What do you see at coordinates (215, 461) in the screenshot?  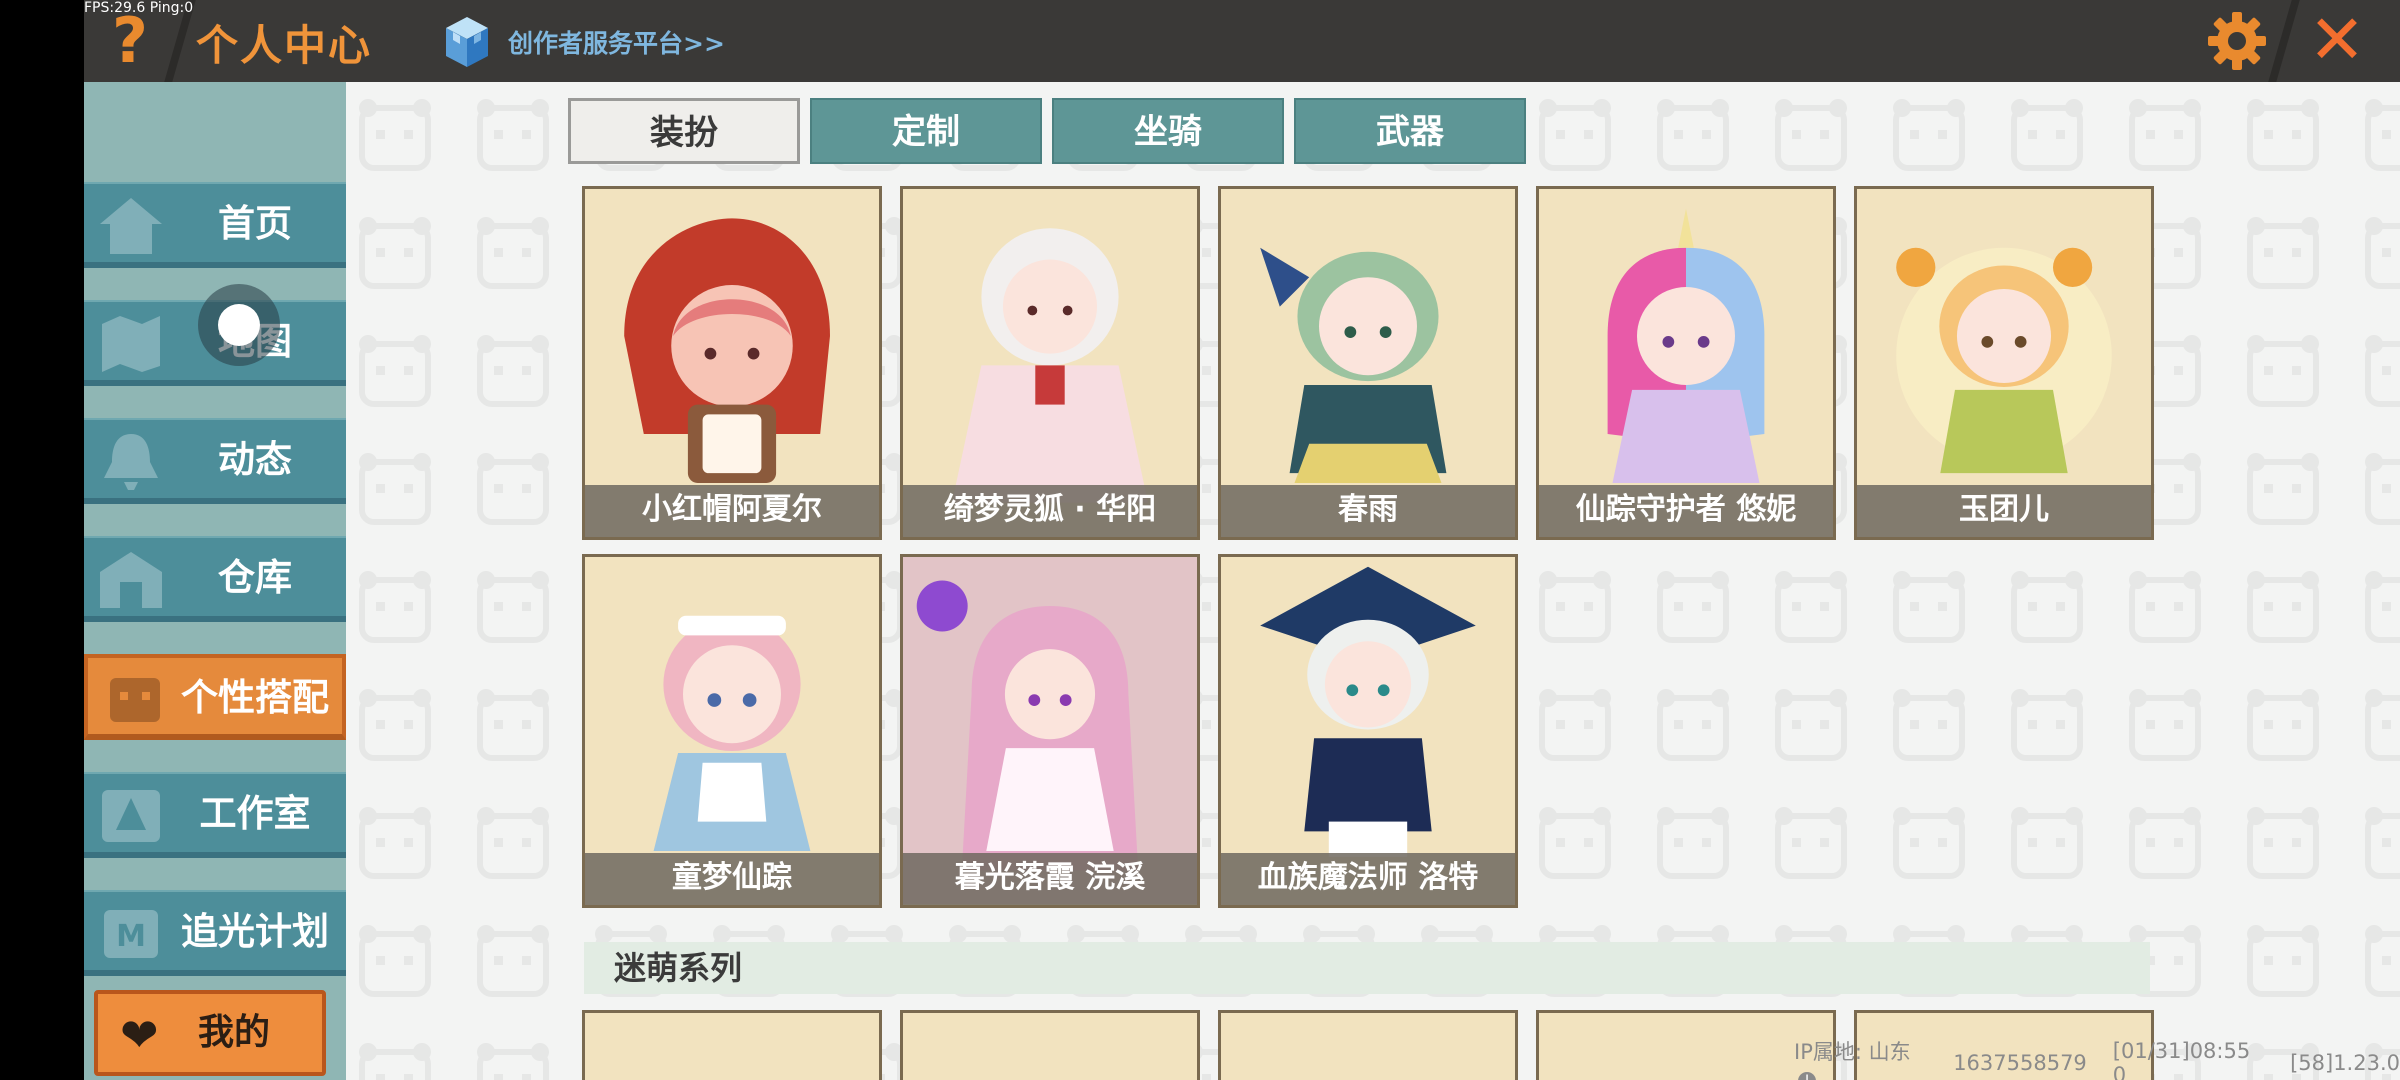 I see `sidebar-item-feed: 动态` at bounding box center [215, 461].